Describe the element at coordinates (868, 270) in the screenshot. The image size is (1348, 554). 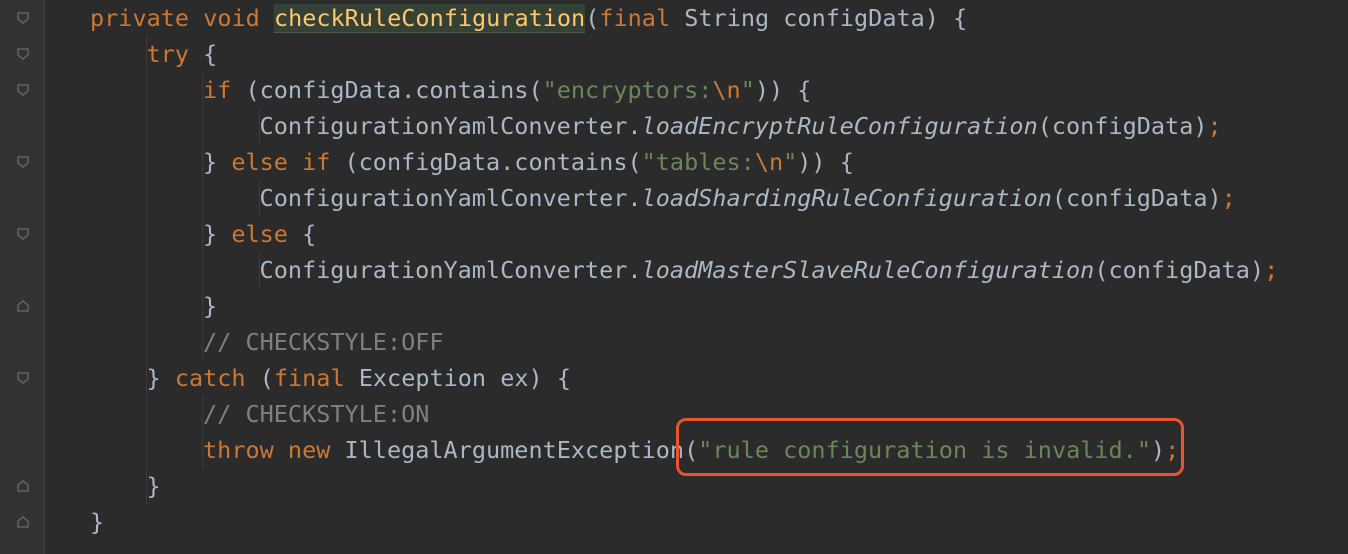
I see `code-token: loadMasterSlaveRuleConfiguration` at that location.